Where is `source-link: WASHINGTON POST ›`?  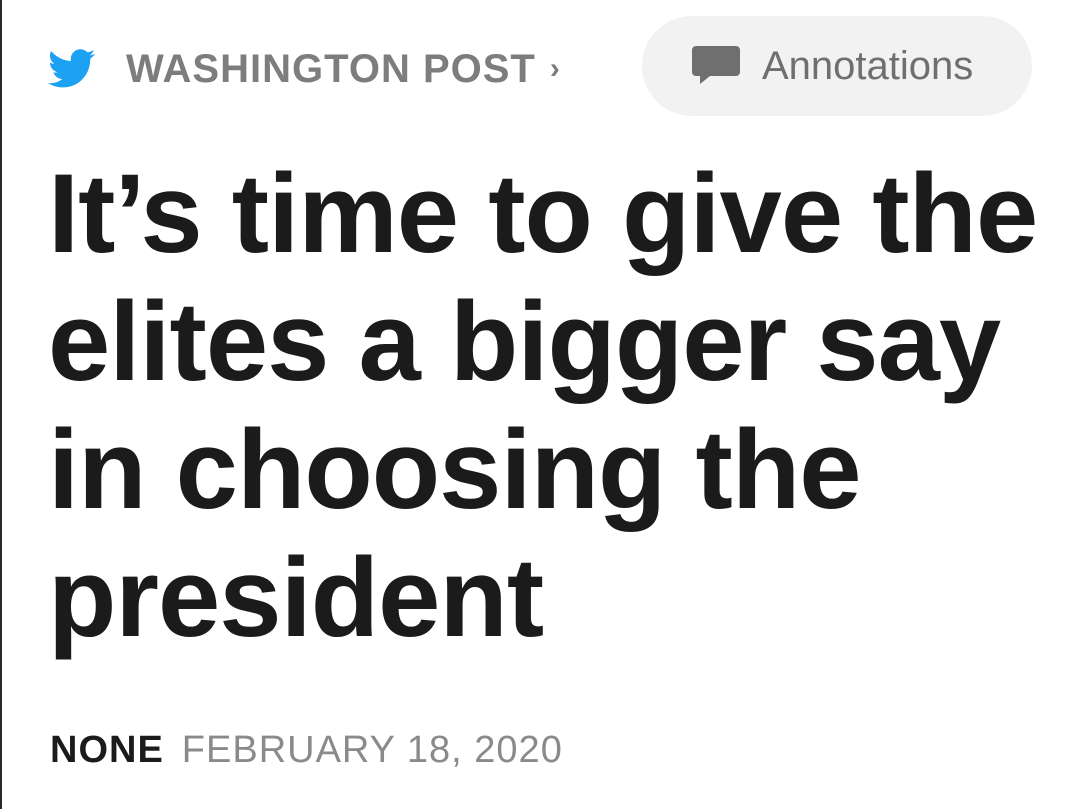 source-link: WASHINGTON POST › is located at coordinates (304, 69).